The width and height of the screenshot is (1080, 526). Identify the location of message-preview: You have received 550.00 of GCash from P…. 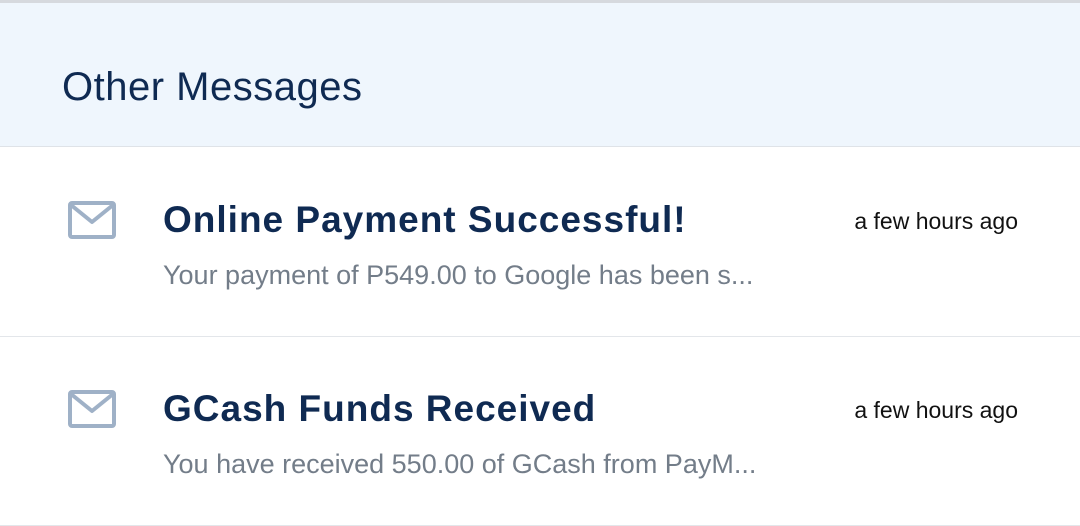
(460, 464).